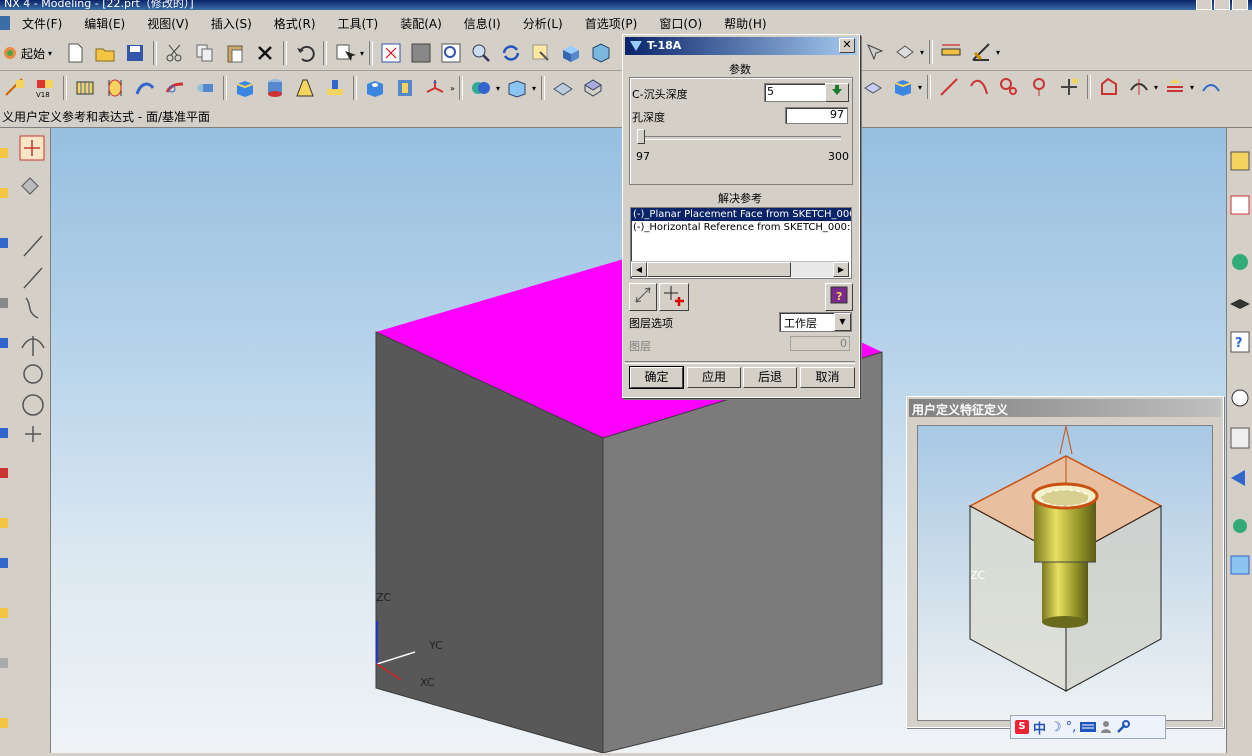 The width and height of the screenshot is (1252, 756). Describe the element at coordinates (345, 53) in the screenshot. I see `select-filter-icon` at that location.